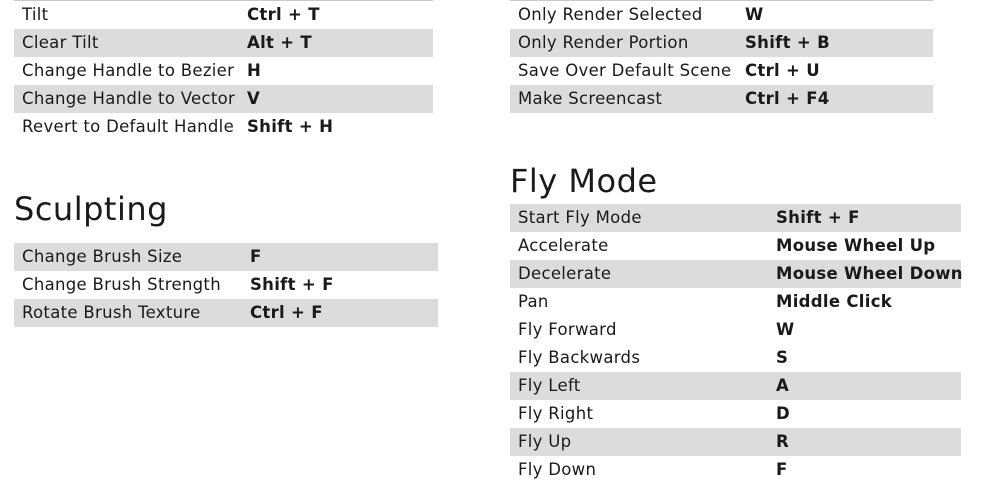 Image resolution: width=1000 pixels, height=493 pixels. I want to click on table-row: Make Screencast Ctrl + F4, so click(721, 99).